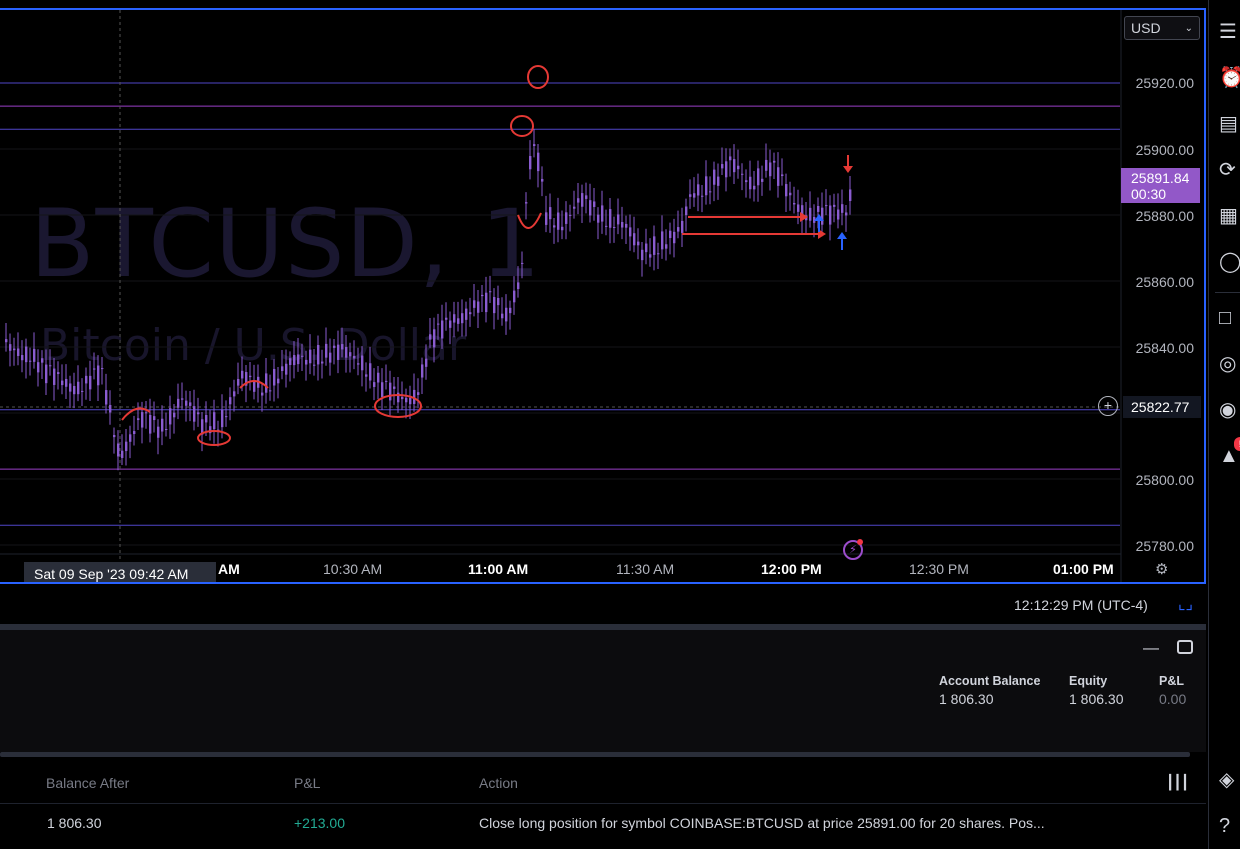 This screenshot has height=849, width=1240. Describe the element at coordinates (966, 699) in the screenshot. I see `account-balance-value: 1 806.30` at that location.